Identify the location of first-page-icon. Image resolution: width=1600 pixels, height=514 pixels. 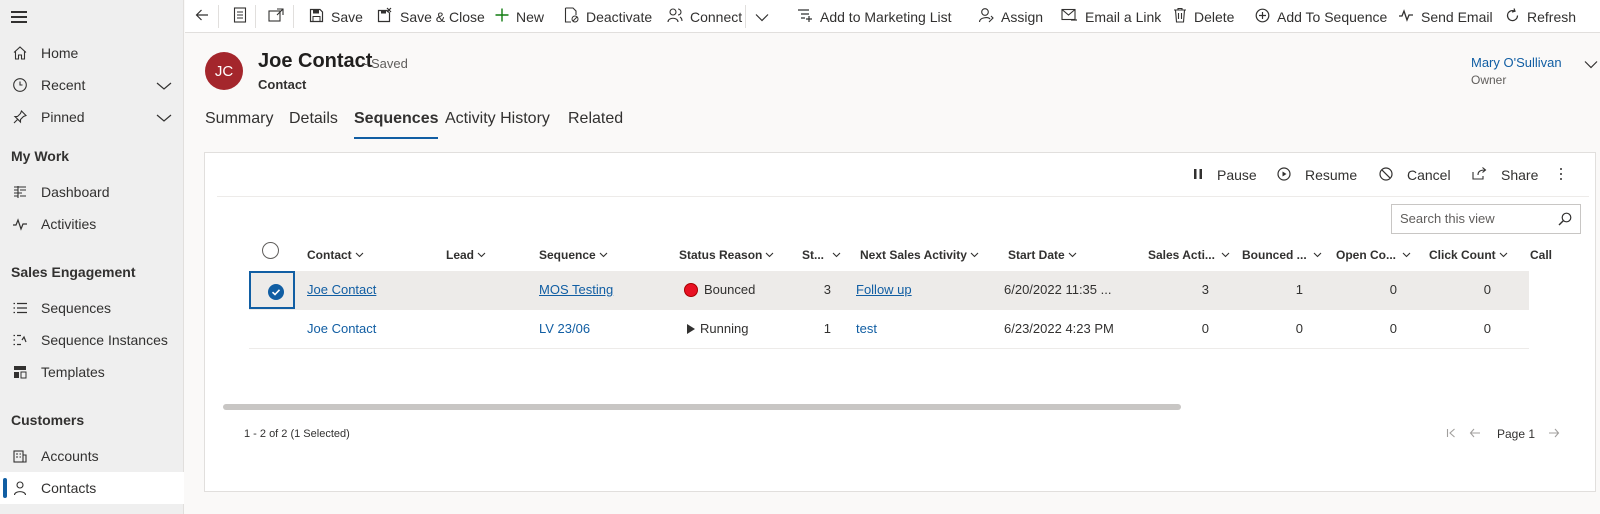
(1451, 434).